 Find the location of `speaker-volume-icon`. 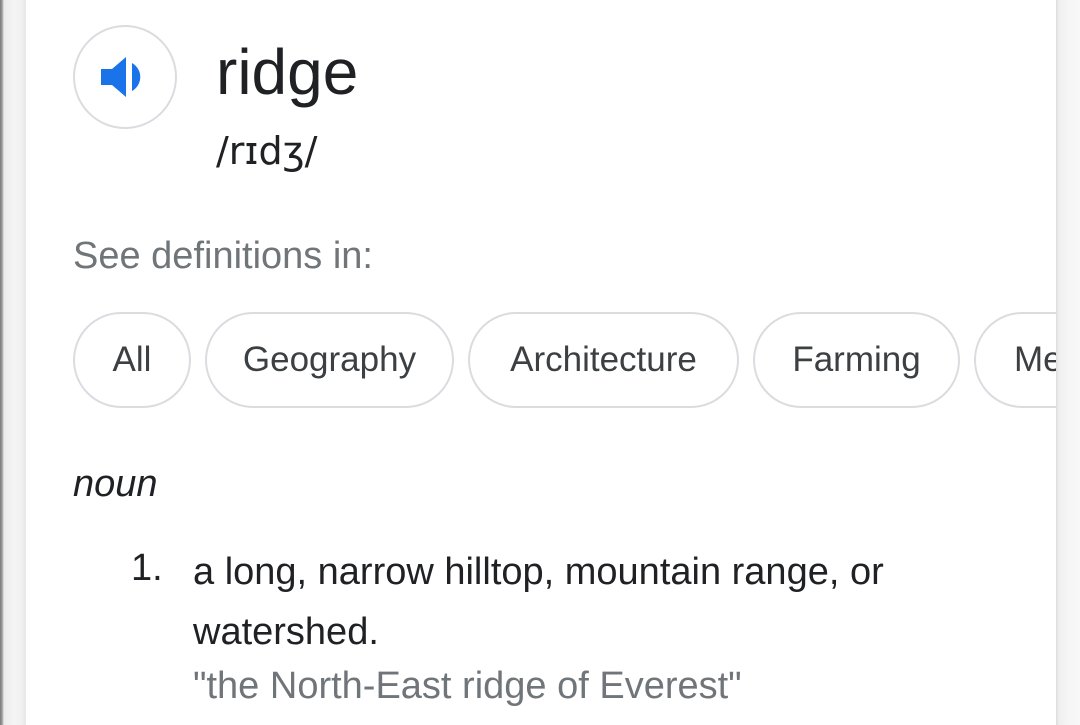

speaker-volume-icon is located at coordinates (125, 77).